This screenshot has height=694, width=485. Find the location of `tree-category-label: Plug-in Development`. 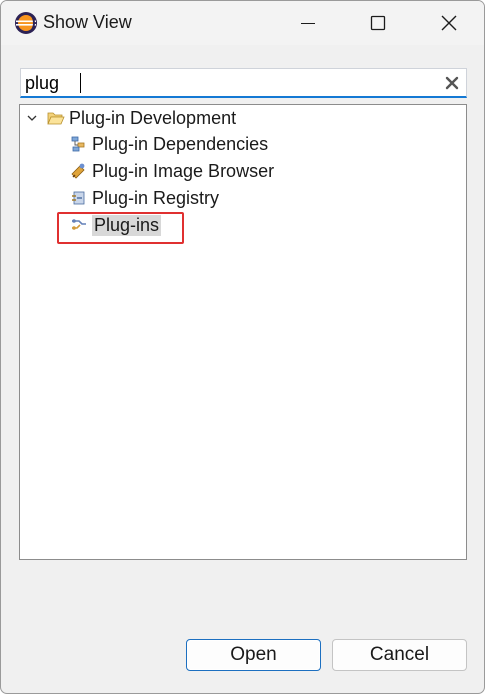

tree-category-label: Plug-in Development is located at coordinates (153, 117).